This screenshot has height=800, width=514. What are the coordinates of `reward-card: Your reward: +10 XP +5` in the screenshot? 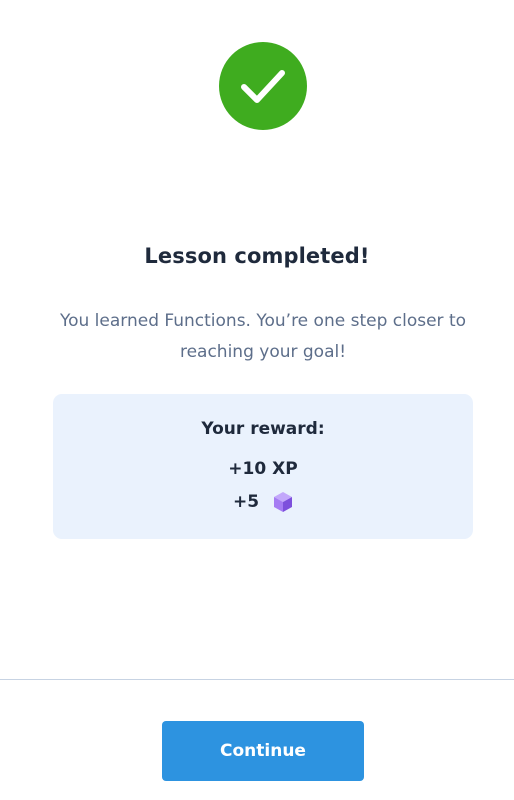 It's located at (263, 466).